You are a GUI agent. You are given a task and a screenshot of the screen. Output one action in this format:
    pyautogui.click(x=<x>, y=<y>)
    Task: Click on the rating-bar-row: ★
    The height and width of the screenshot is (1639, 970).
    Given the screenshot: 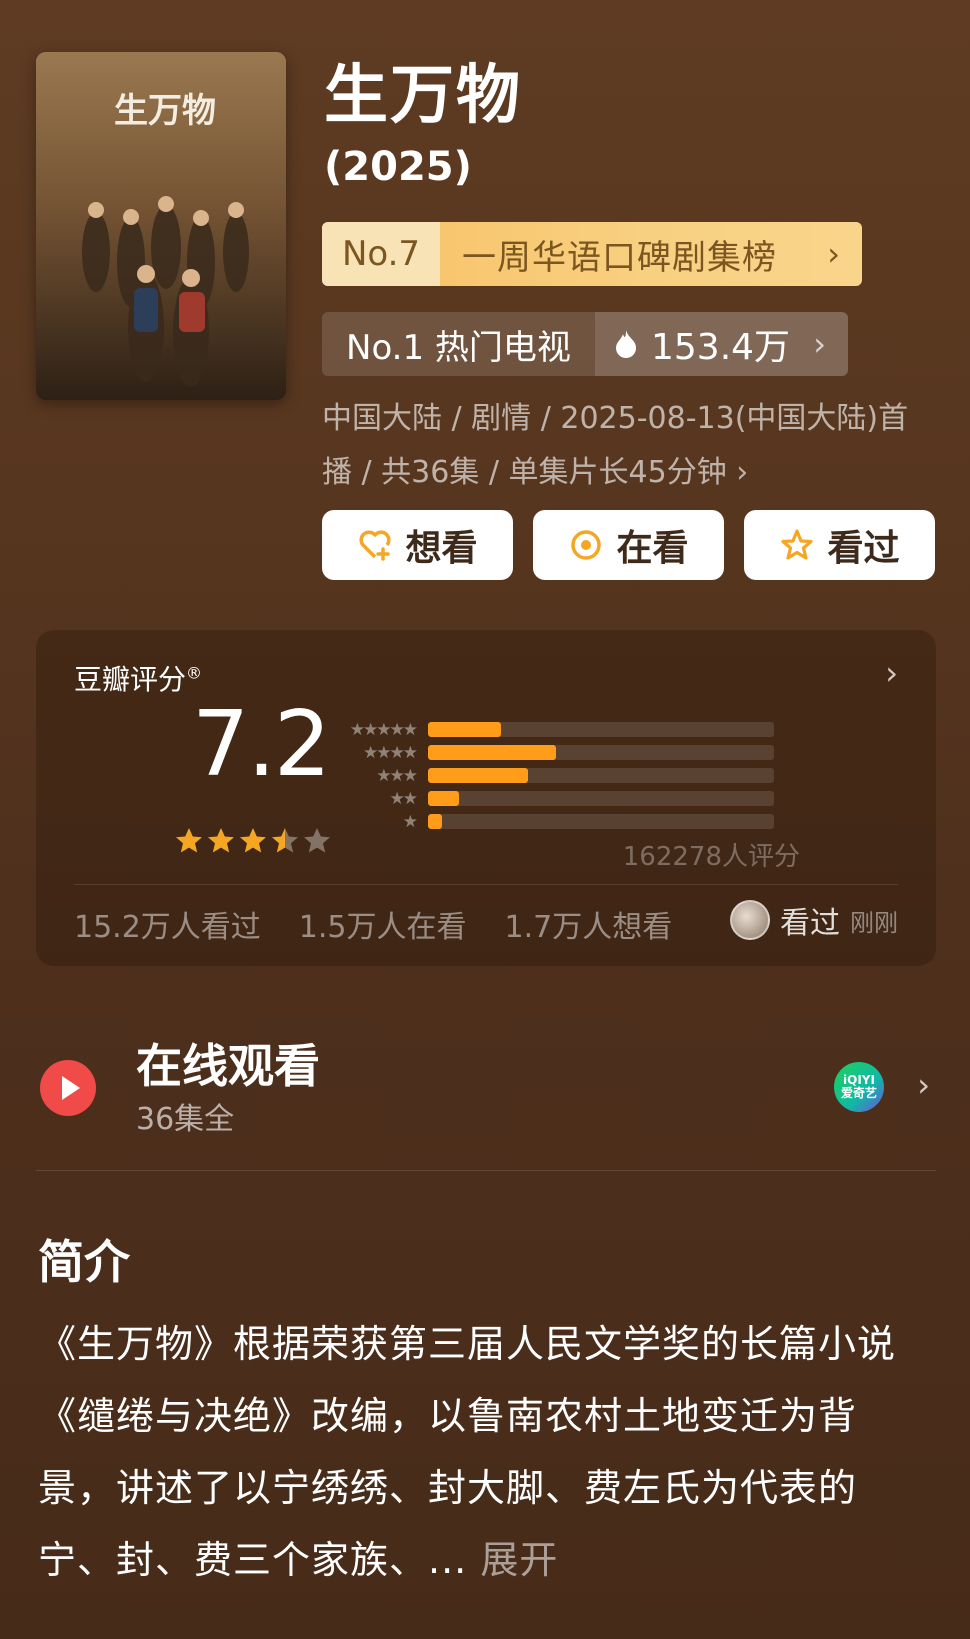 What is the action you would take?
    pyautogui.click(x=566, y=821)
    